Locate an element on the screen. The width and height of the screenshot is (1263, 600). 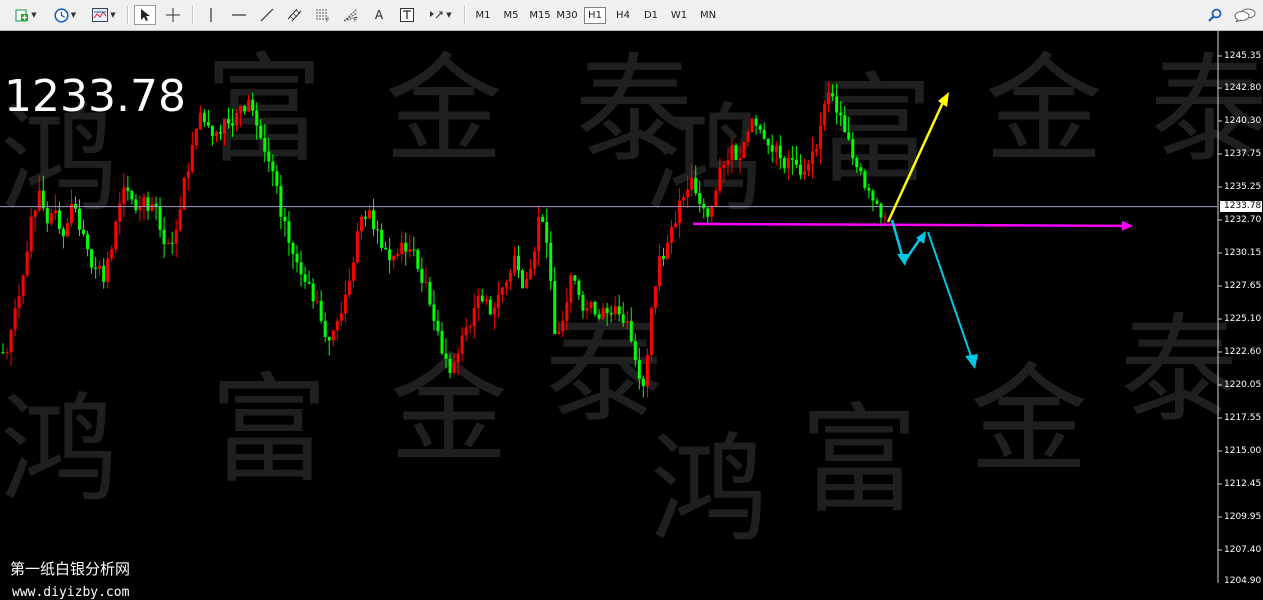
template-button: ▼ is located at coordinates (104, 15).